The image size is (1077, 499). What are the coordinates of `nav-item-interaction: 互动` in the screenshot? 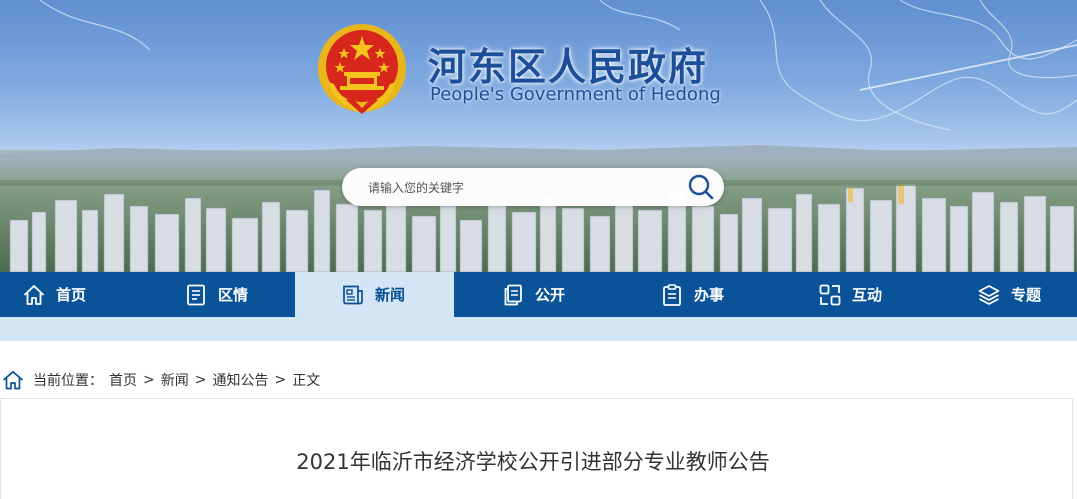 It's located at (850, 294).